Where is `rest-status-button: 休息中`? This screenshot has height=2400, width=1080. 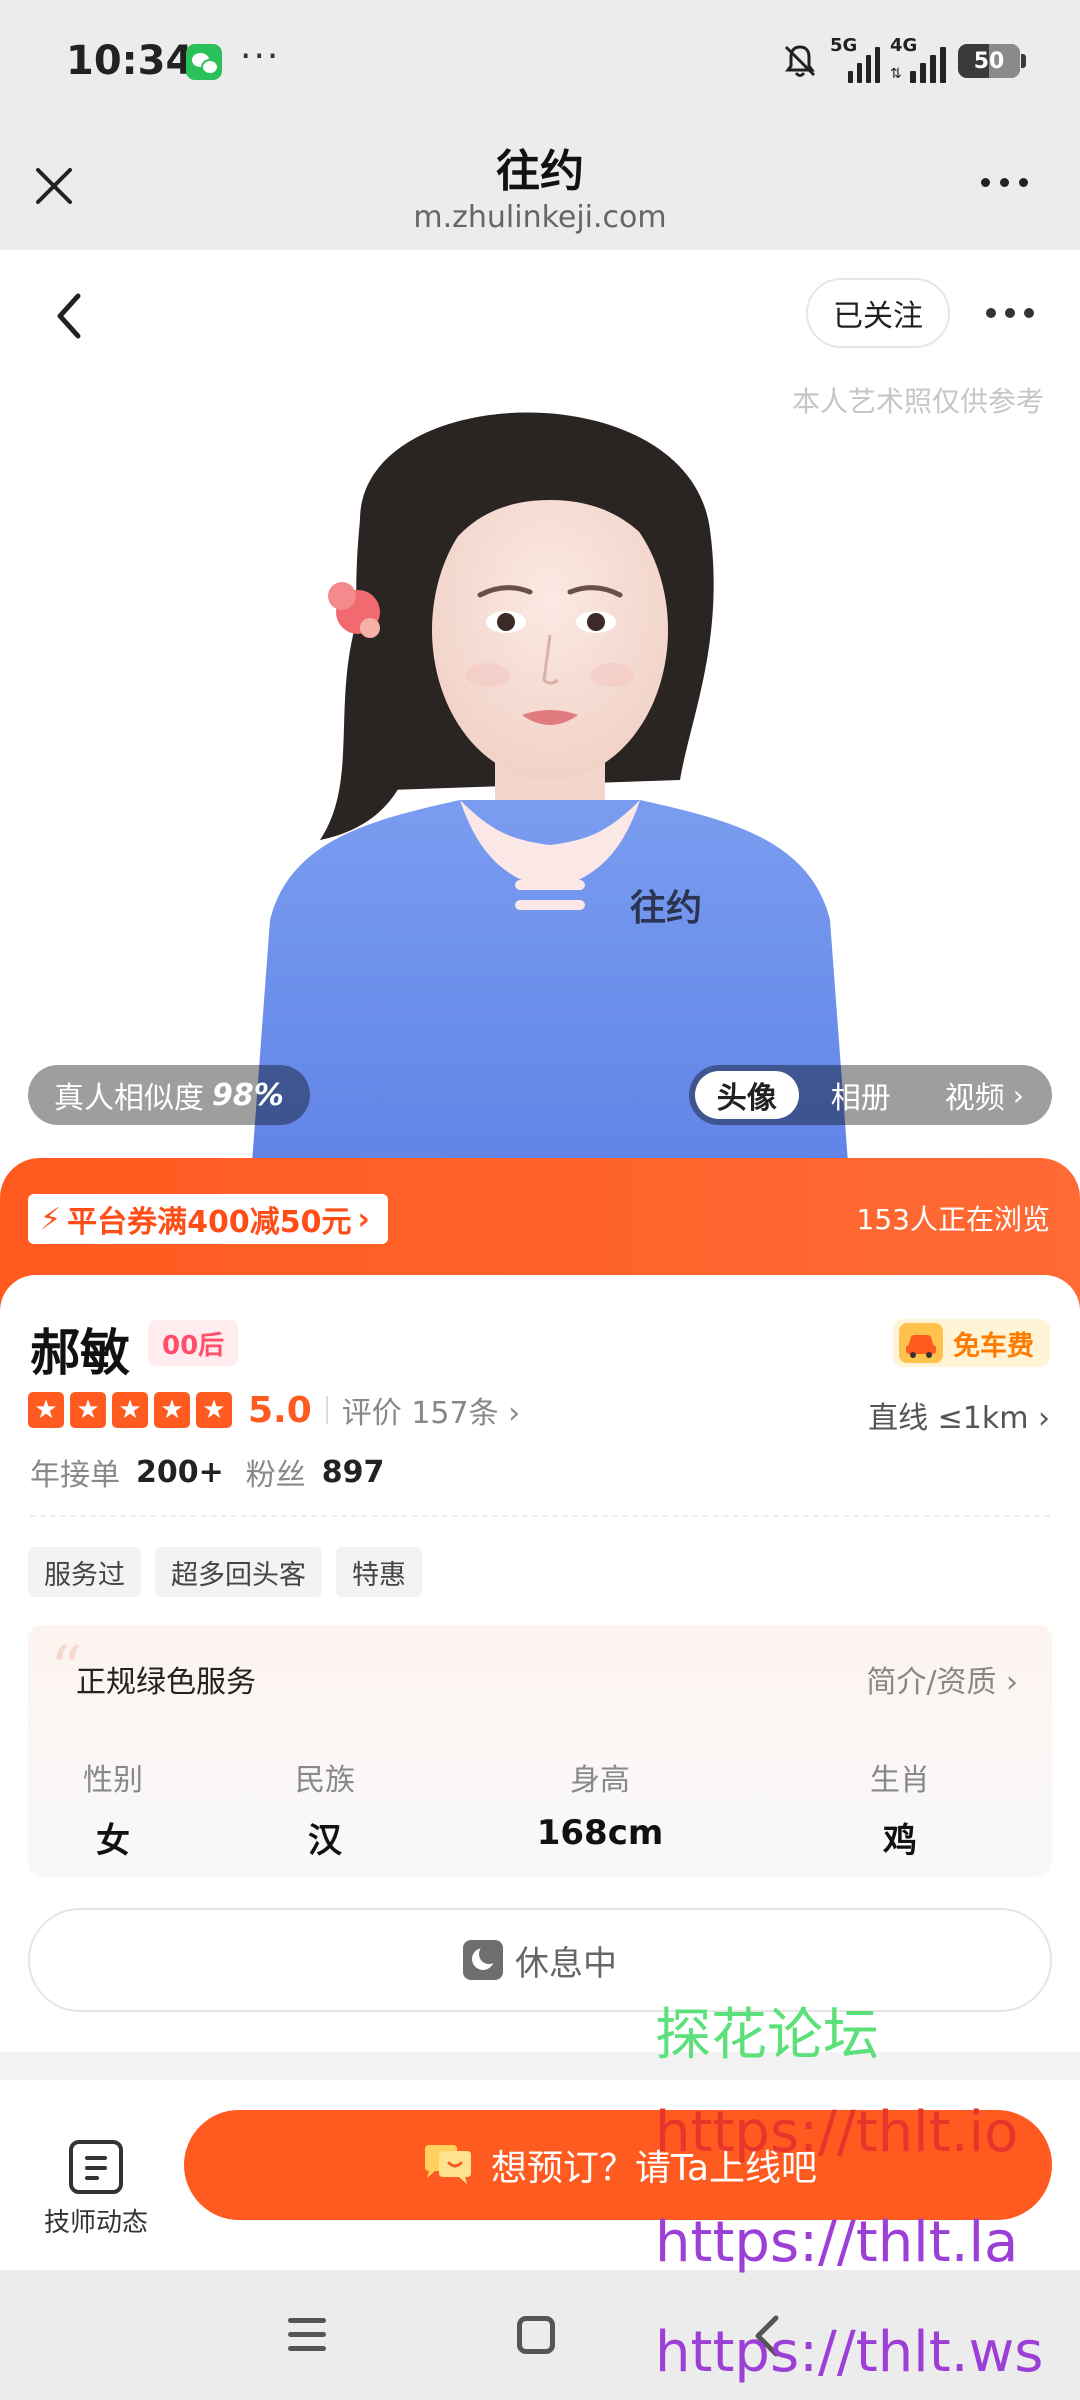
rest-status-button: 休息中 is located at coordinates (540, 1960).